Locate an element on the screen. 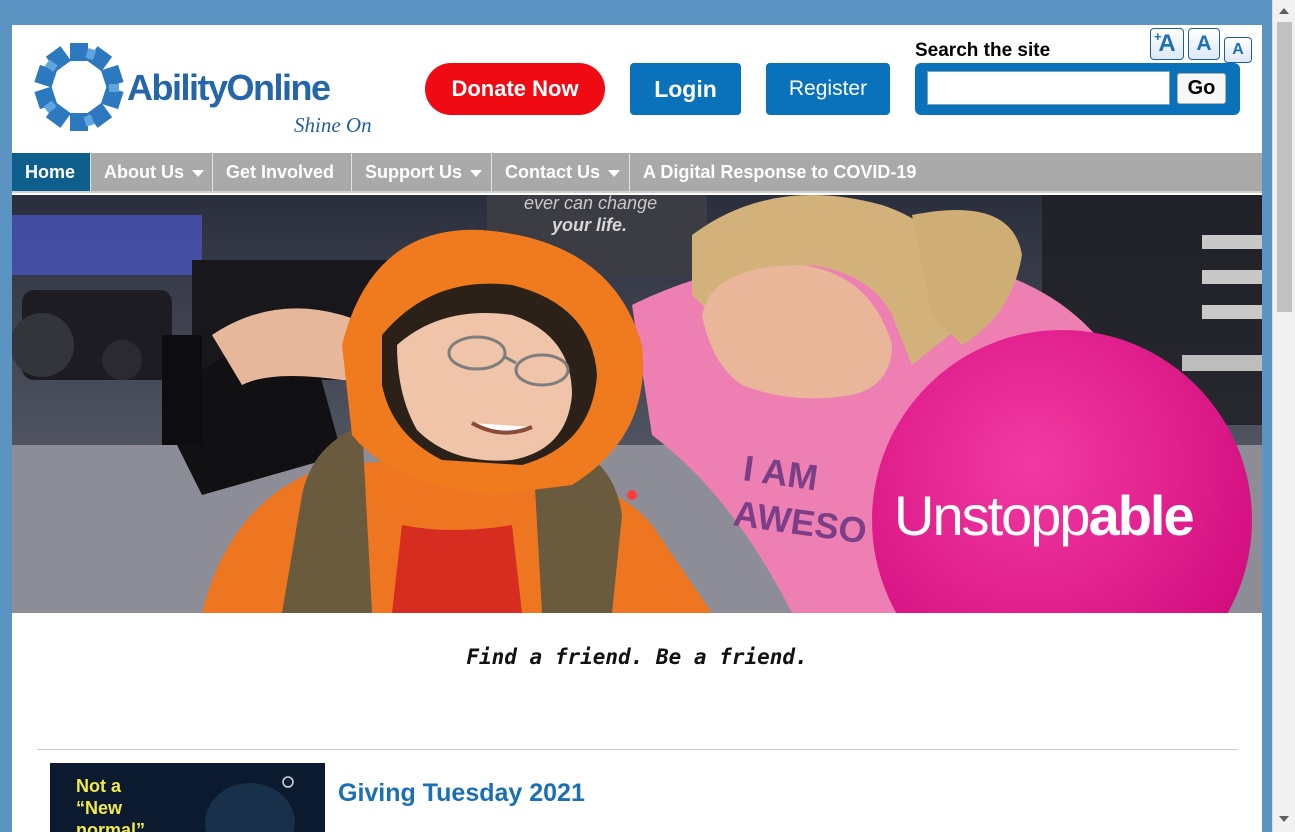  scroll-down-arrow-icon is located at coordinates (1284, 819).